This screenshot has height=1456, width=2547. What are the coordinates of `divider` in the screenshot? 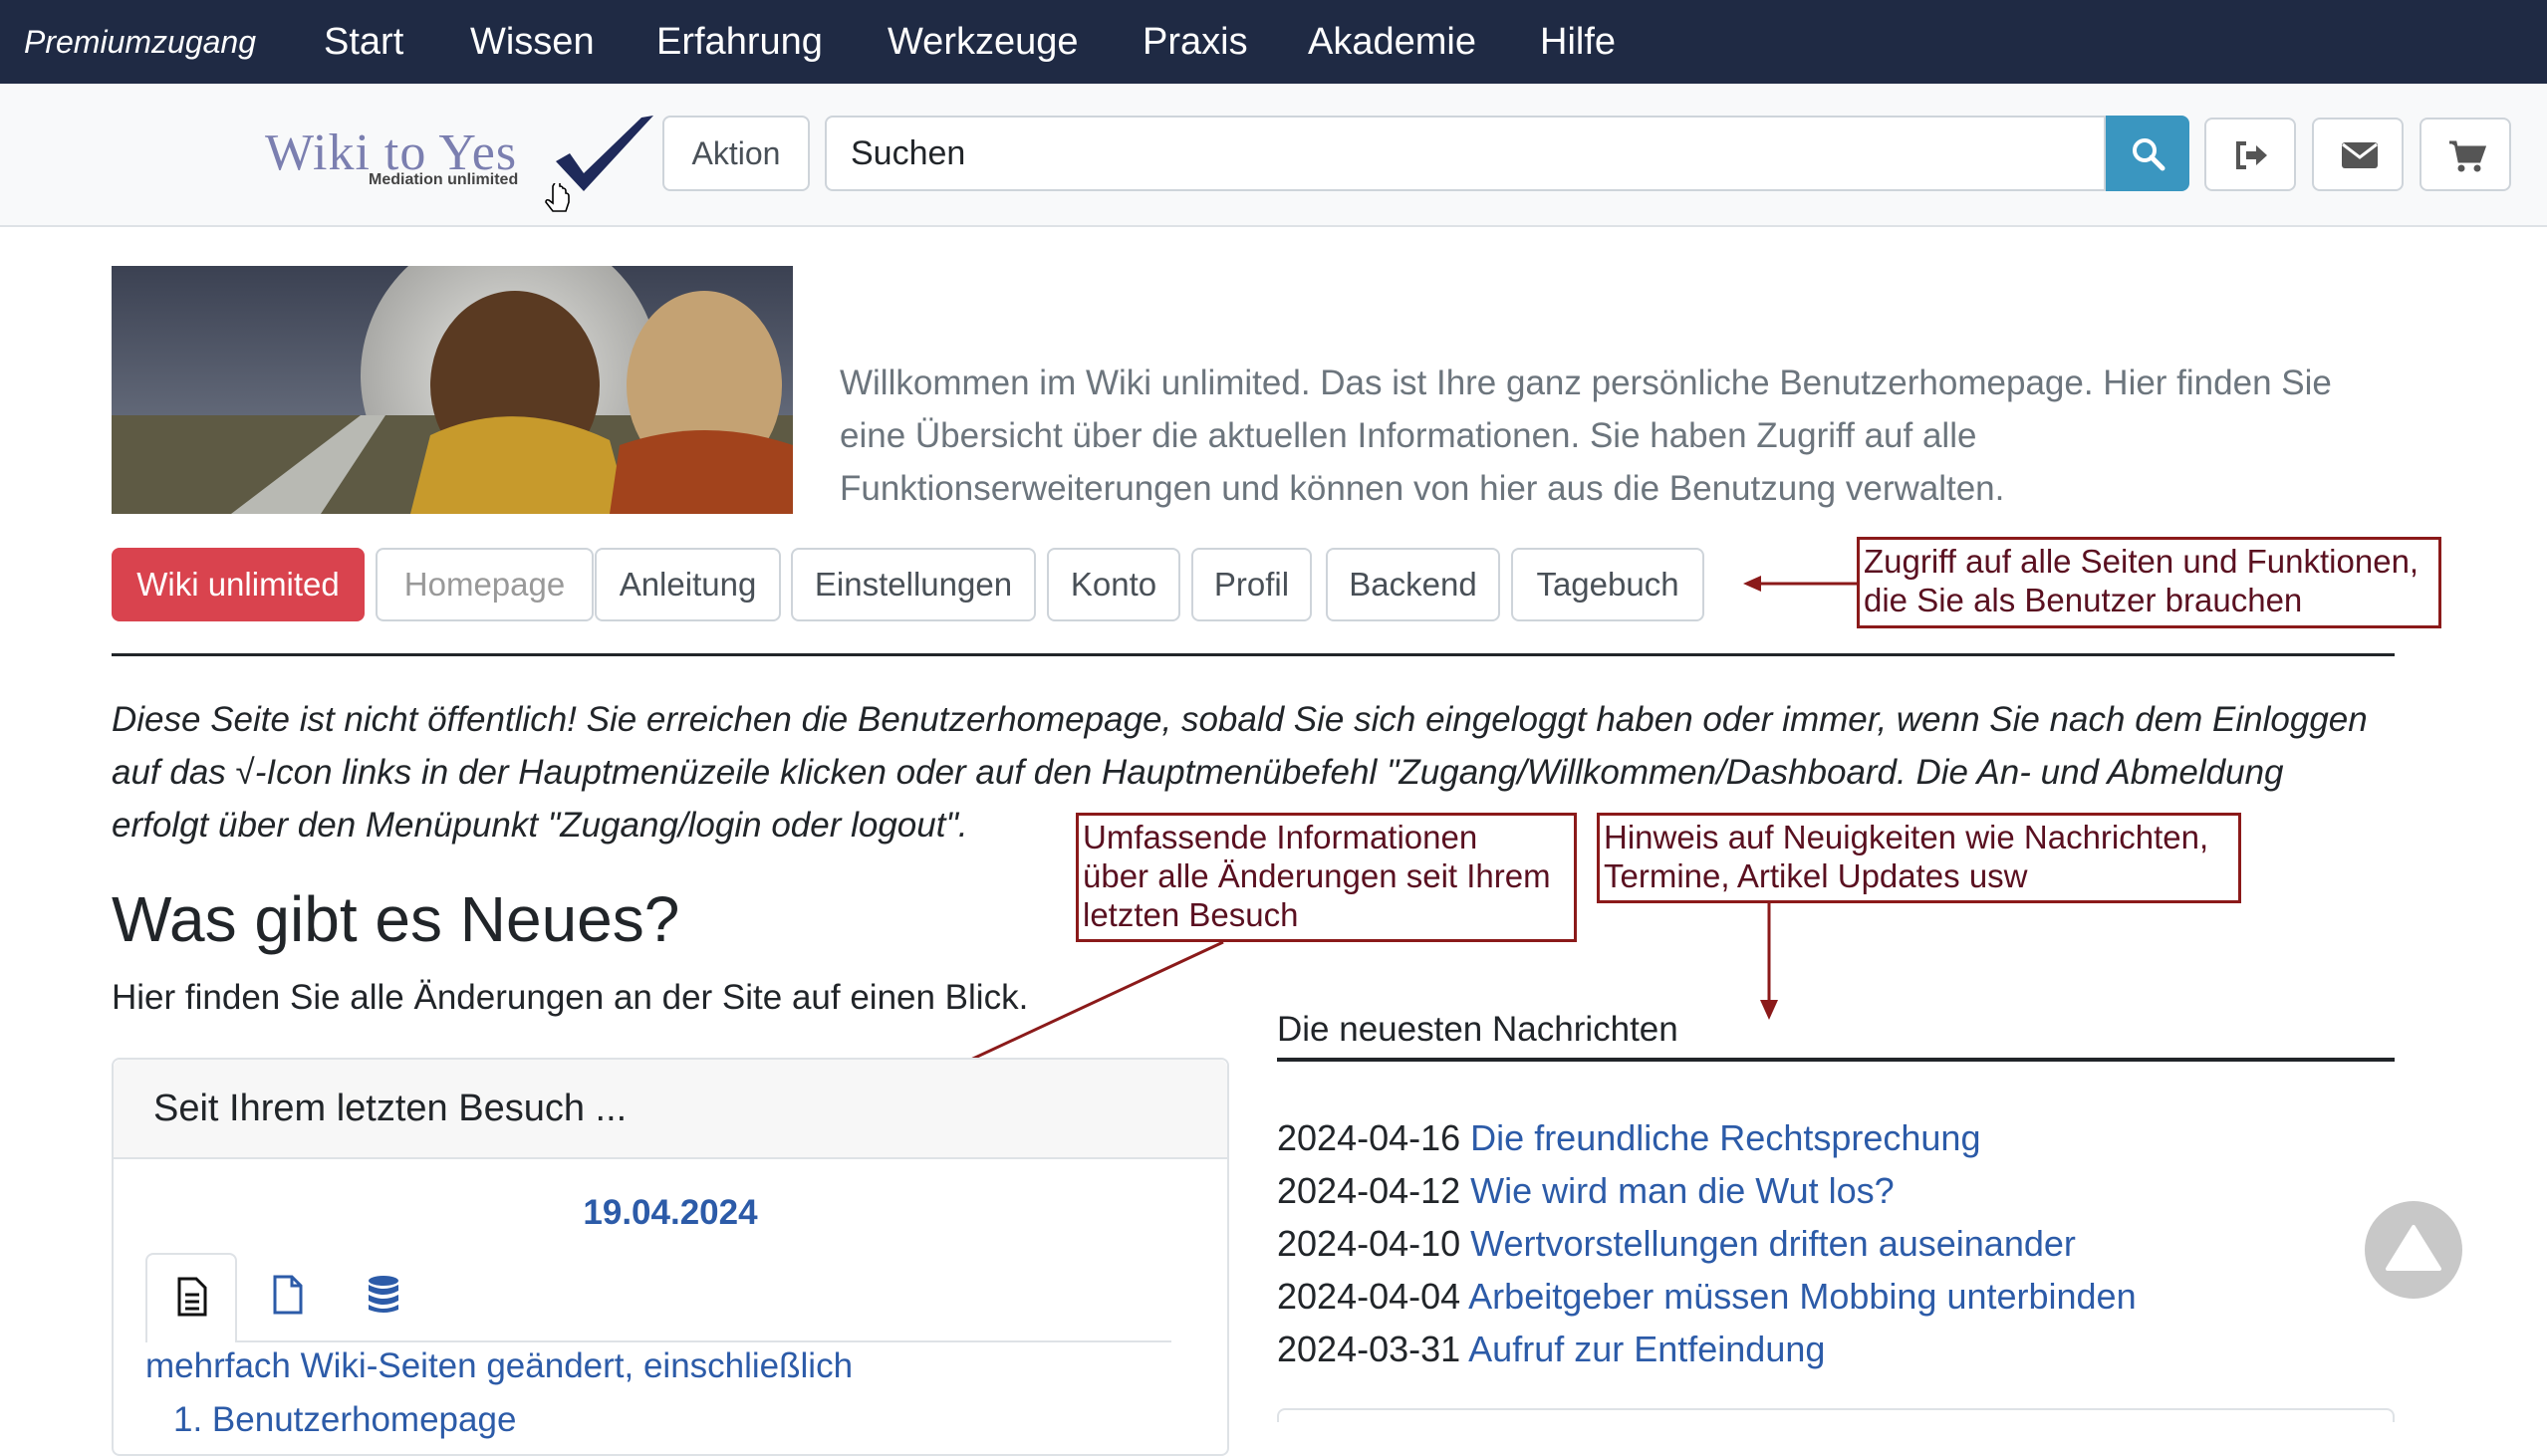 It's located at (1253, 654).